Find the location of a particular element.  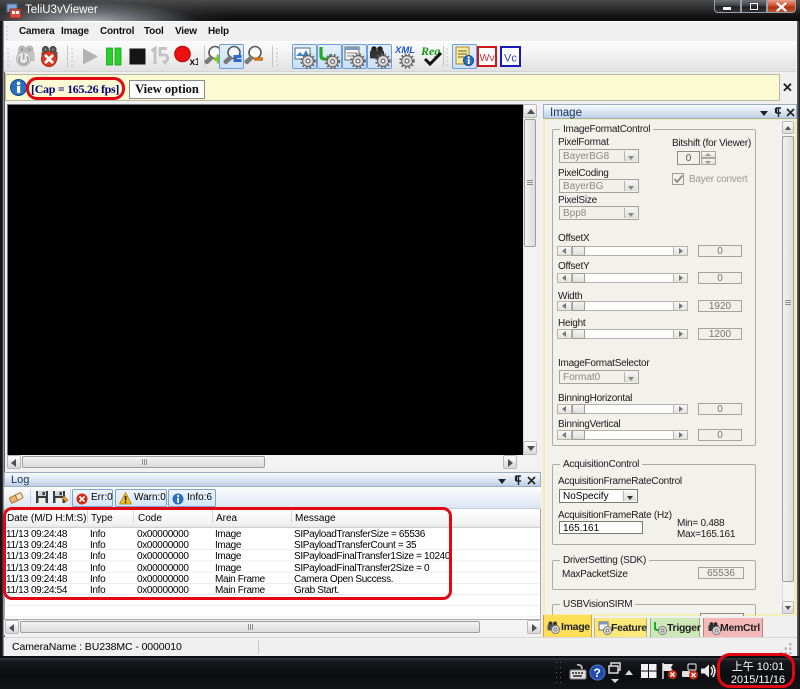

svg-text: XML is located at coordinates (404, 50).